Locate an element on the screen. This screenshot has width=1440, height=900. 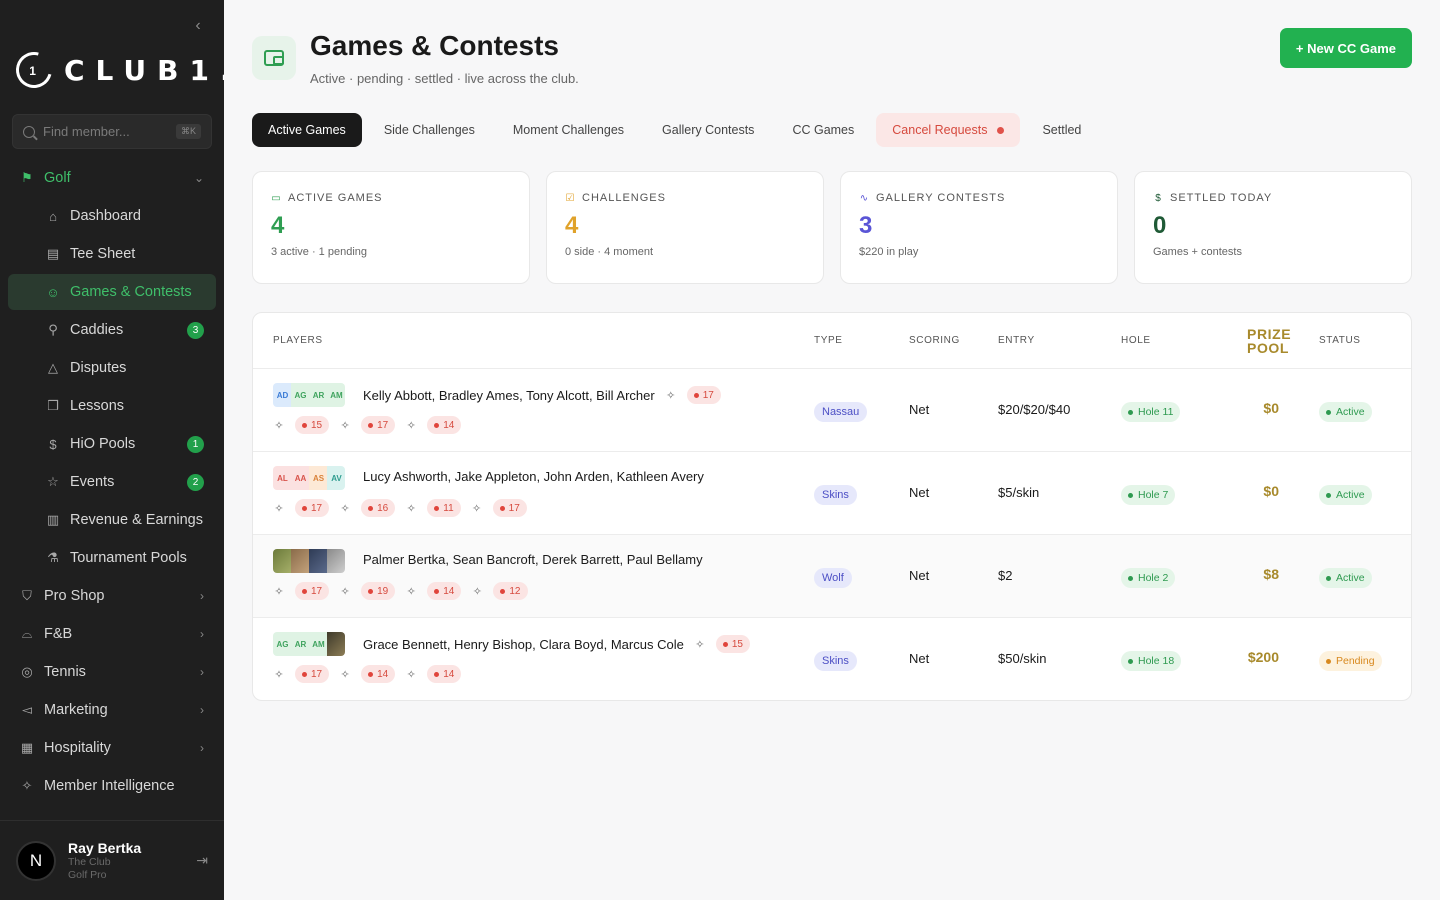
stat-value: 4 is located at coordinates (572, 225).